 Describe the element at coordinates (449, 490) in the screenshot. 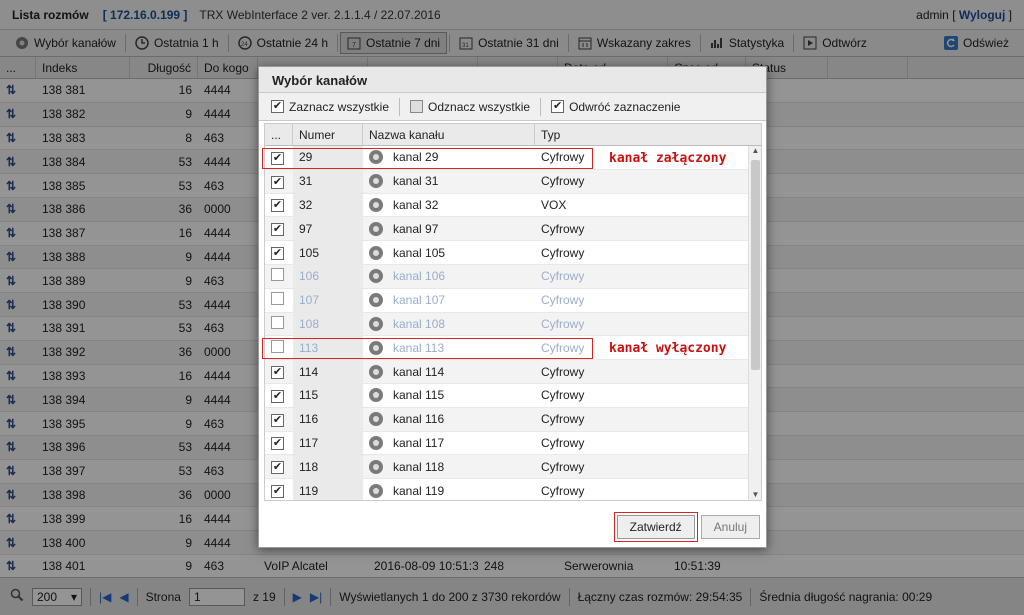

I see `cell-channel-name: kanal 119` at that location.